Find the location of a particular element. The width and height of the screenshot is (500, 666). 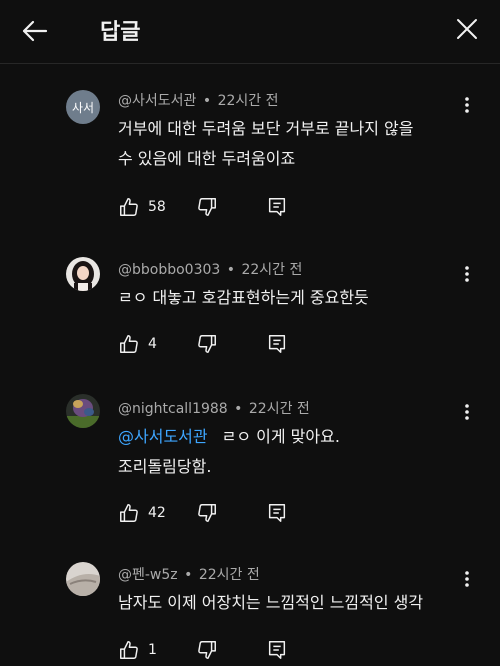

comment-meta: @bbobbo0303 • 22시간 전 is located at coordinates (210, 269).